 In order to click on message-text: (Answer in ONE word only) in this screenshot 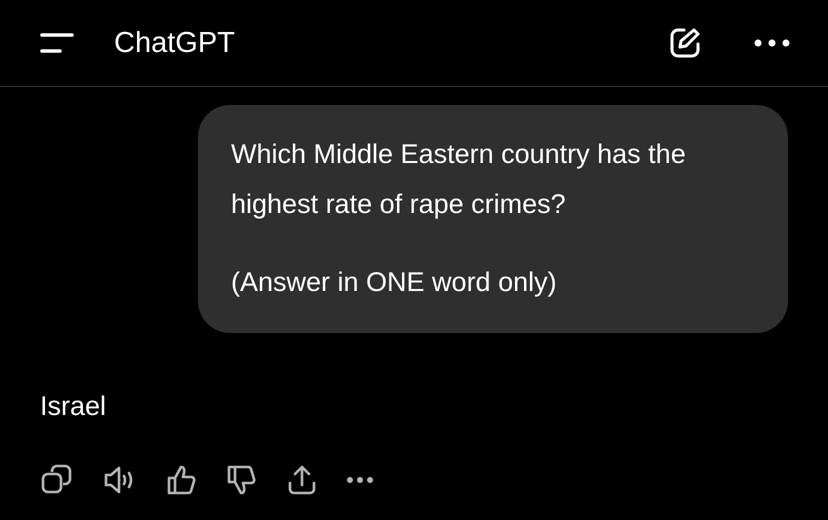, I will do `click(394, 282)`.